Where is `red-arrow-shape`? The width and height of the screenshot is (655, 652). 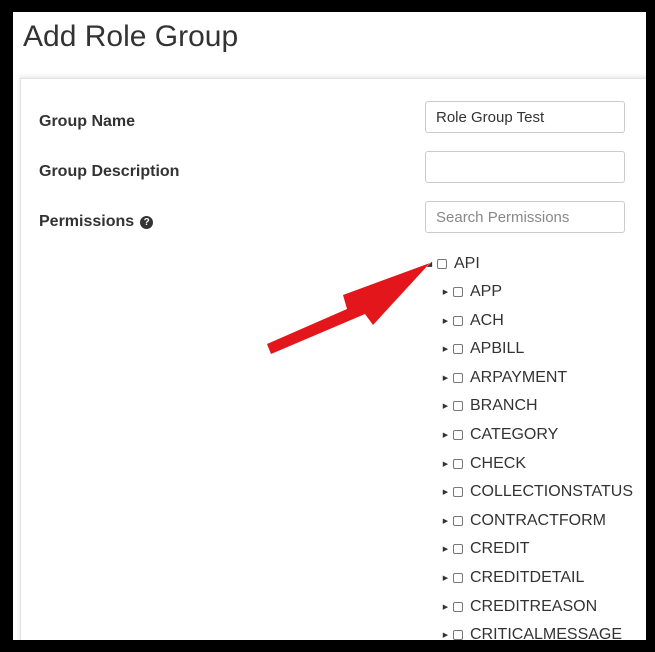
red-arrow-shape is located at coordinates (348, 308).